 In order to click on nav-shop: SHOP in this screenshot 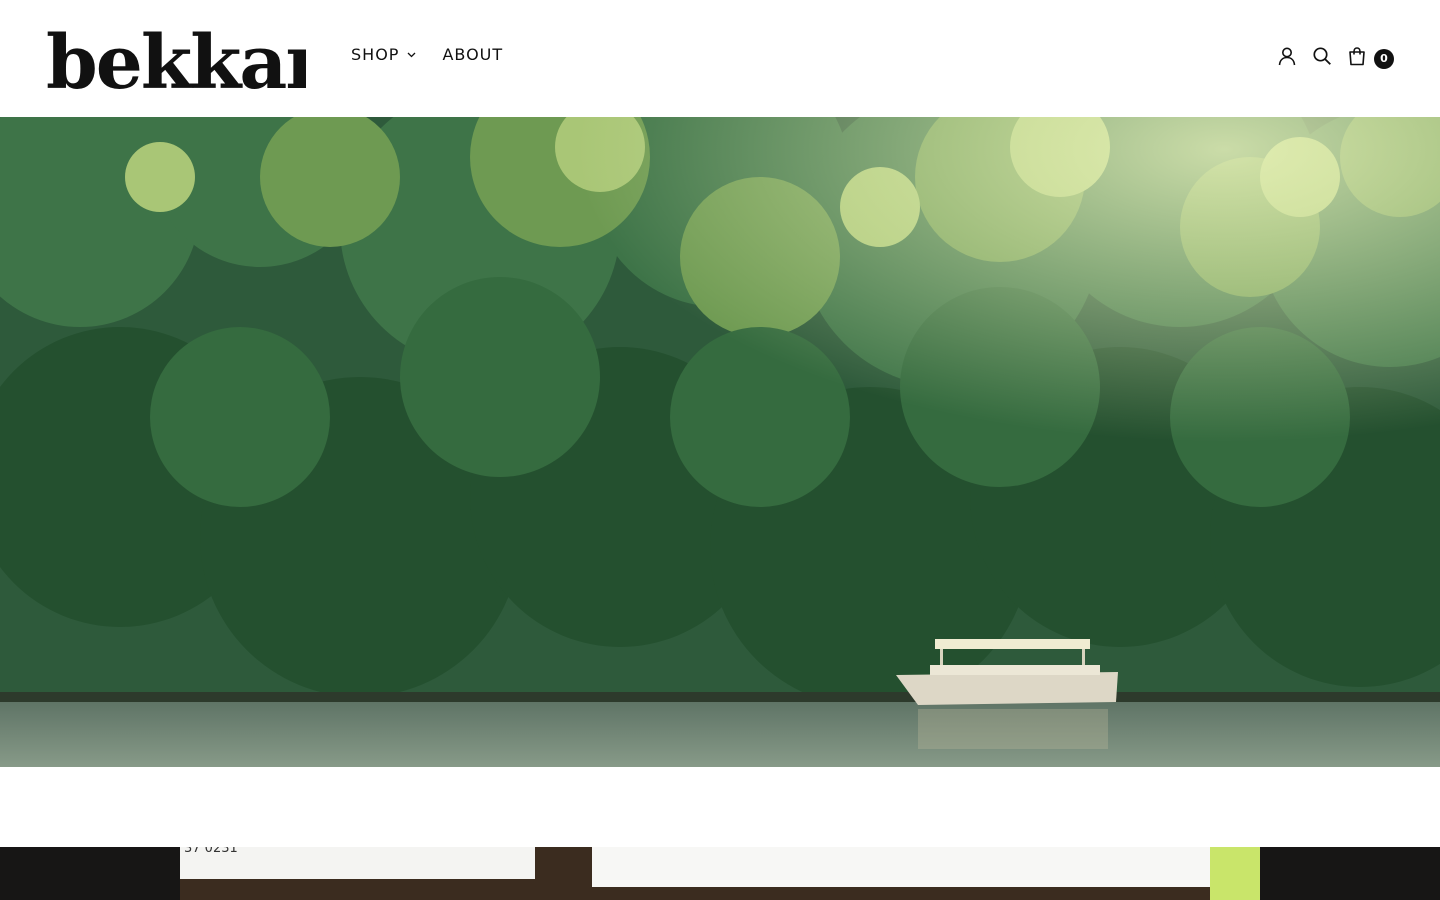, I will do `click(383, 54)`.